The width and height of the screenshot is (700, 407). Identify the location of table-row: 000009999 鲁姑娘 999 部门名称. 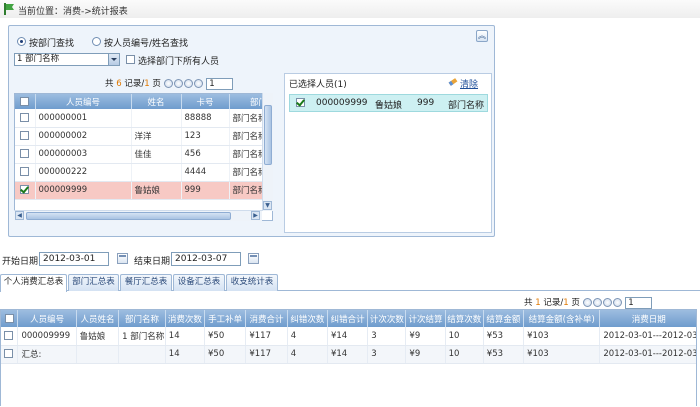
(143, 190).